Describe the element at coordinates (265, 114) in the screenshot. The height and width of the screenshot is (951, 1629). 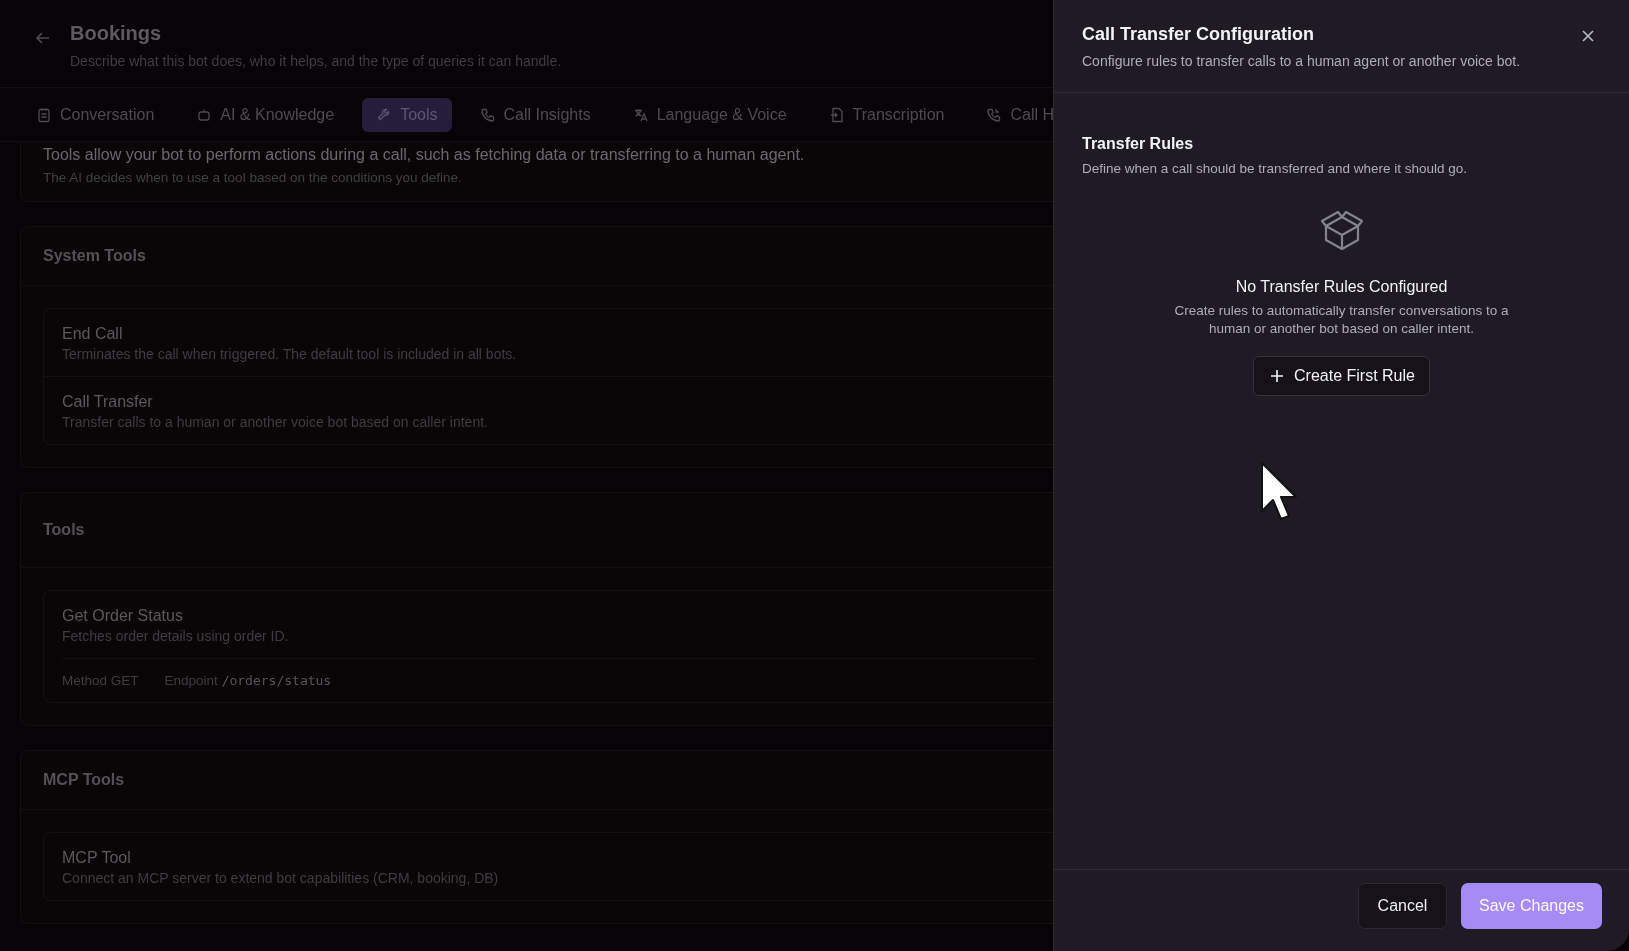
I see `tab: AI & Knowledge` at that location.